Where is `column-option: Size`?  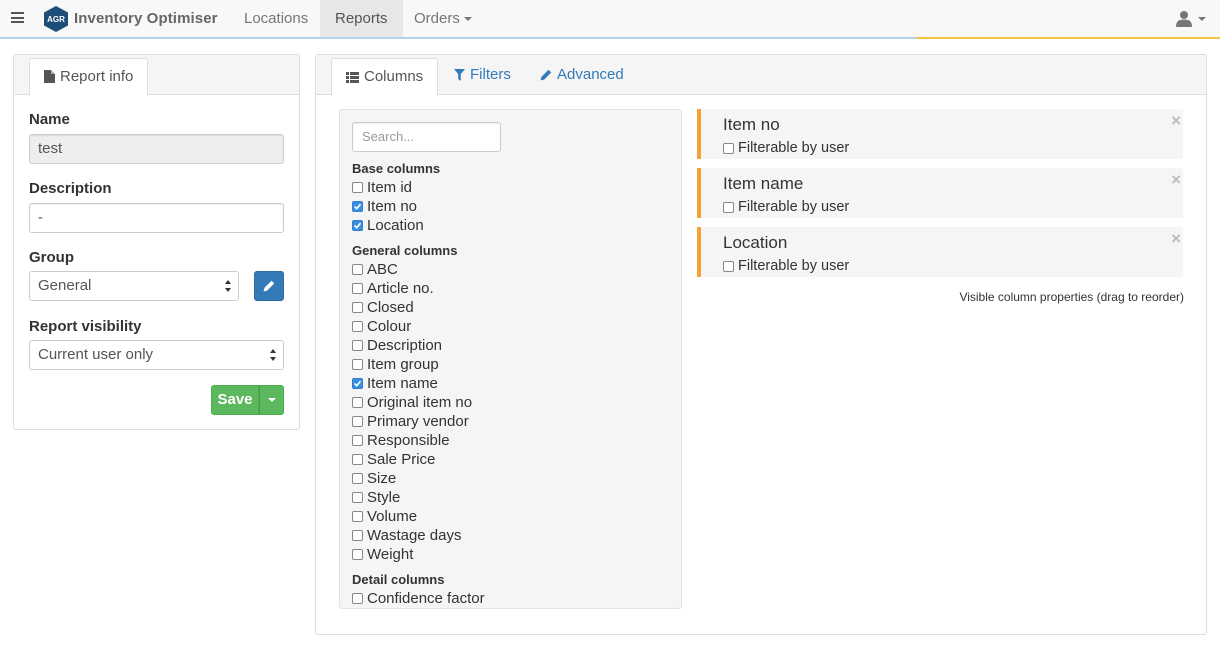 column-option: Size is located at coordinates (374, 478).